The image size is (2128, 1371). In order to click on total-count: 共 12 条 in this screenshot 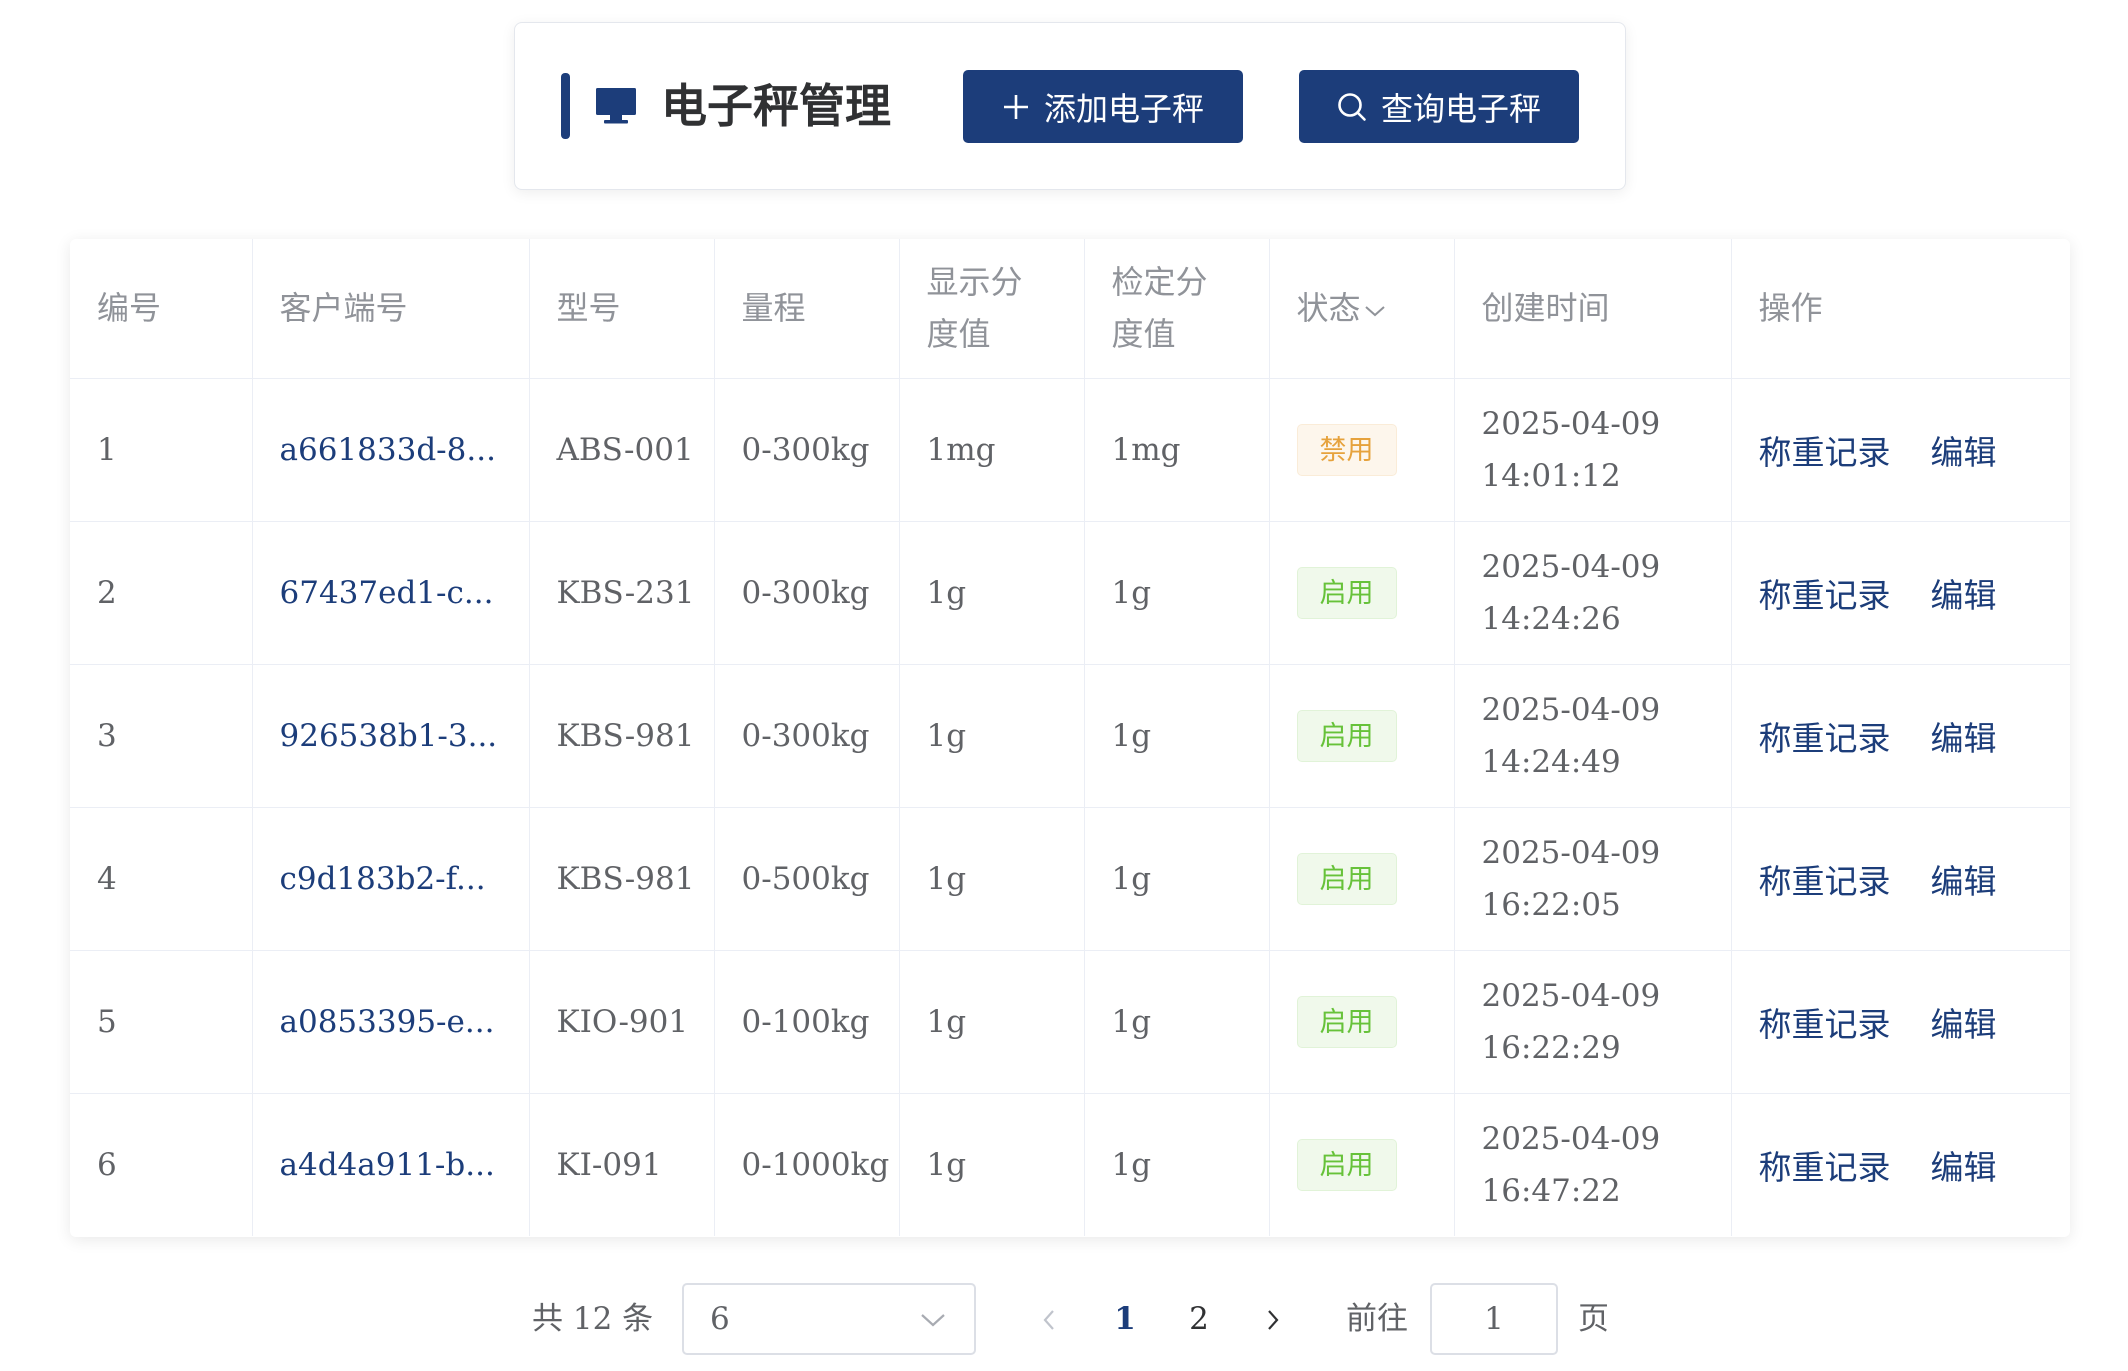, I will do `click(593, 1319)`.